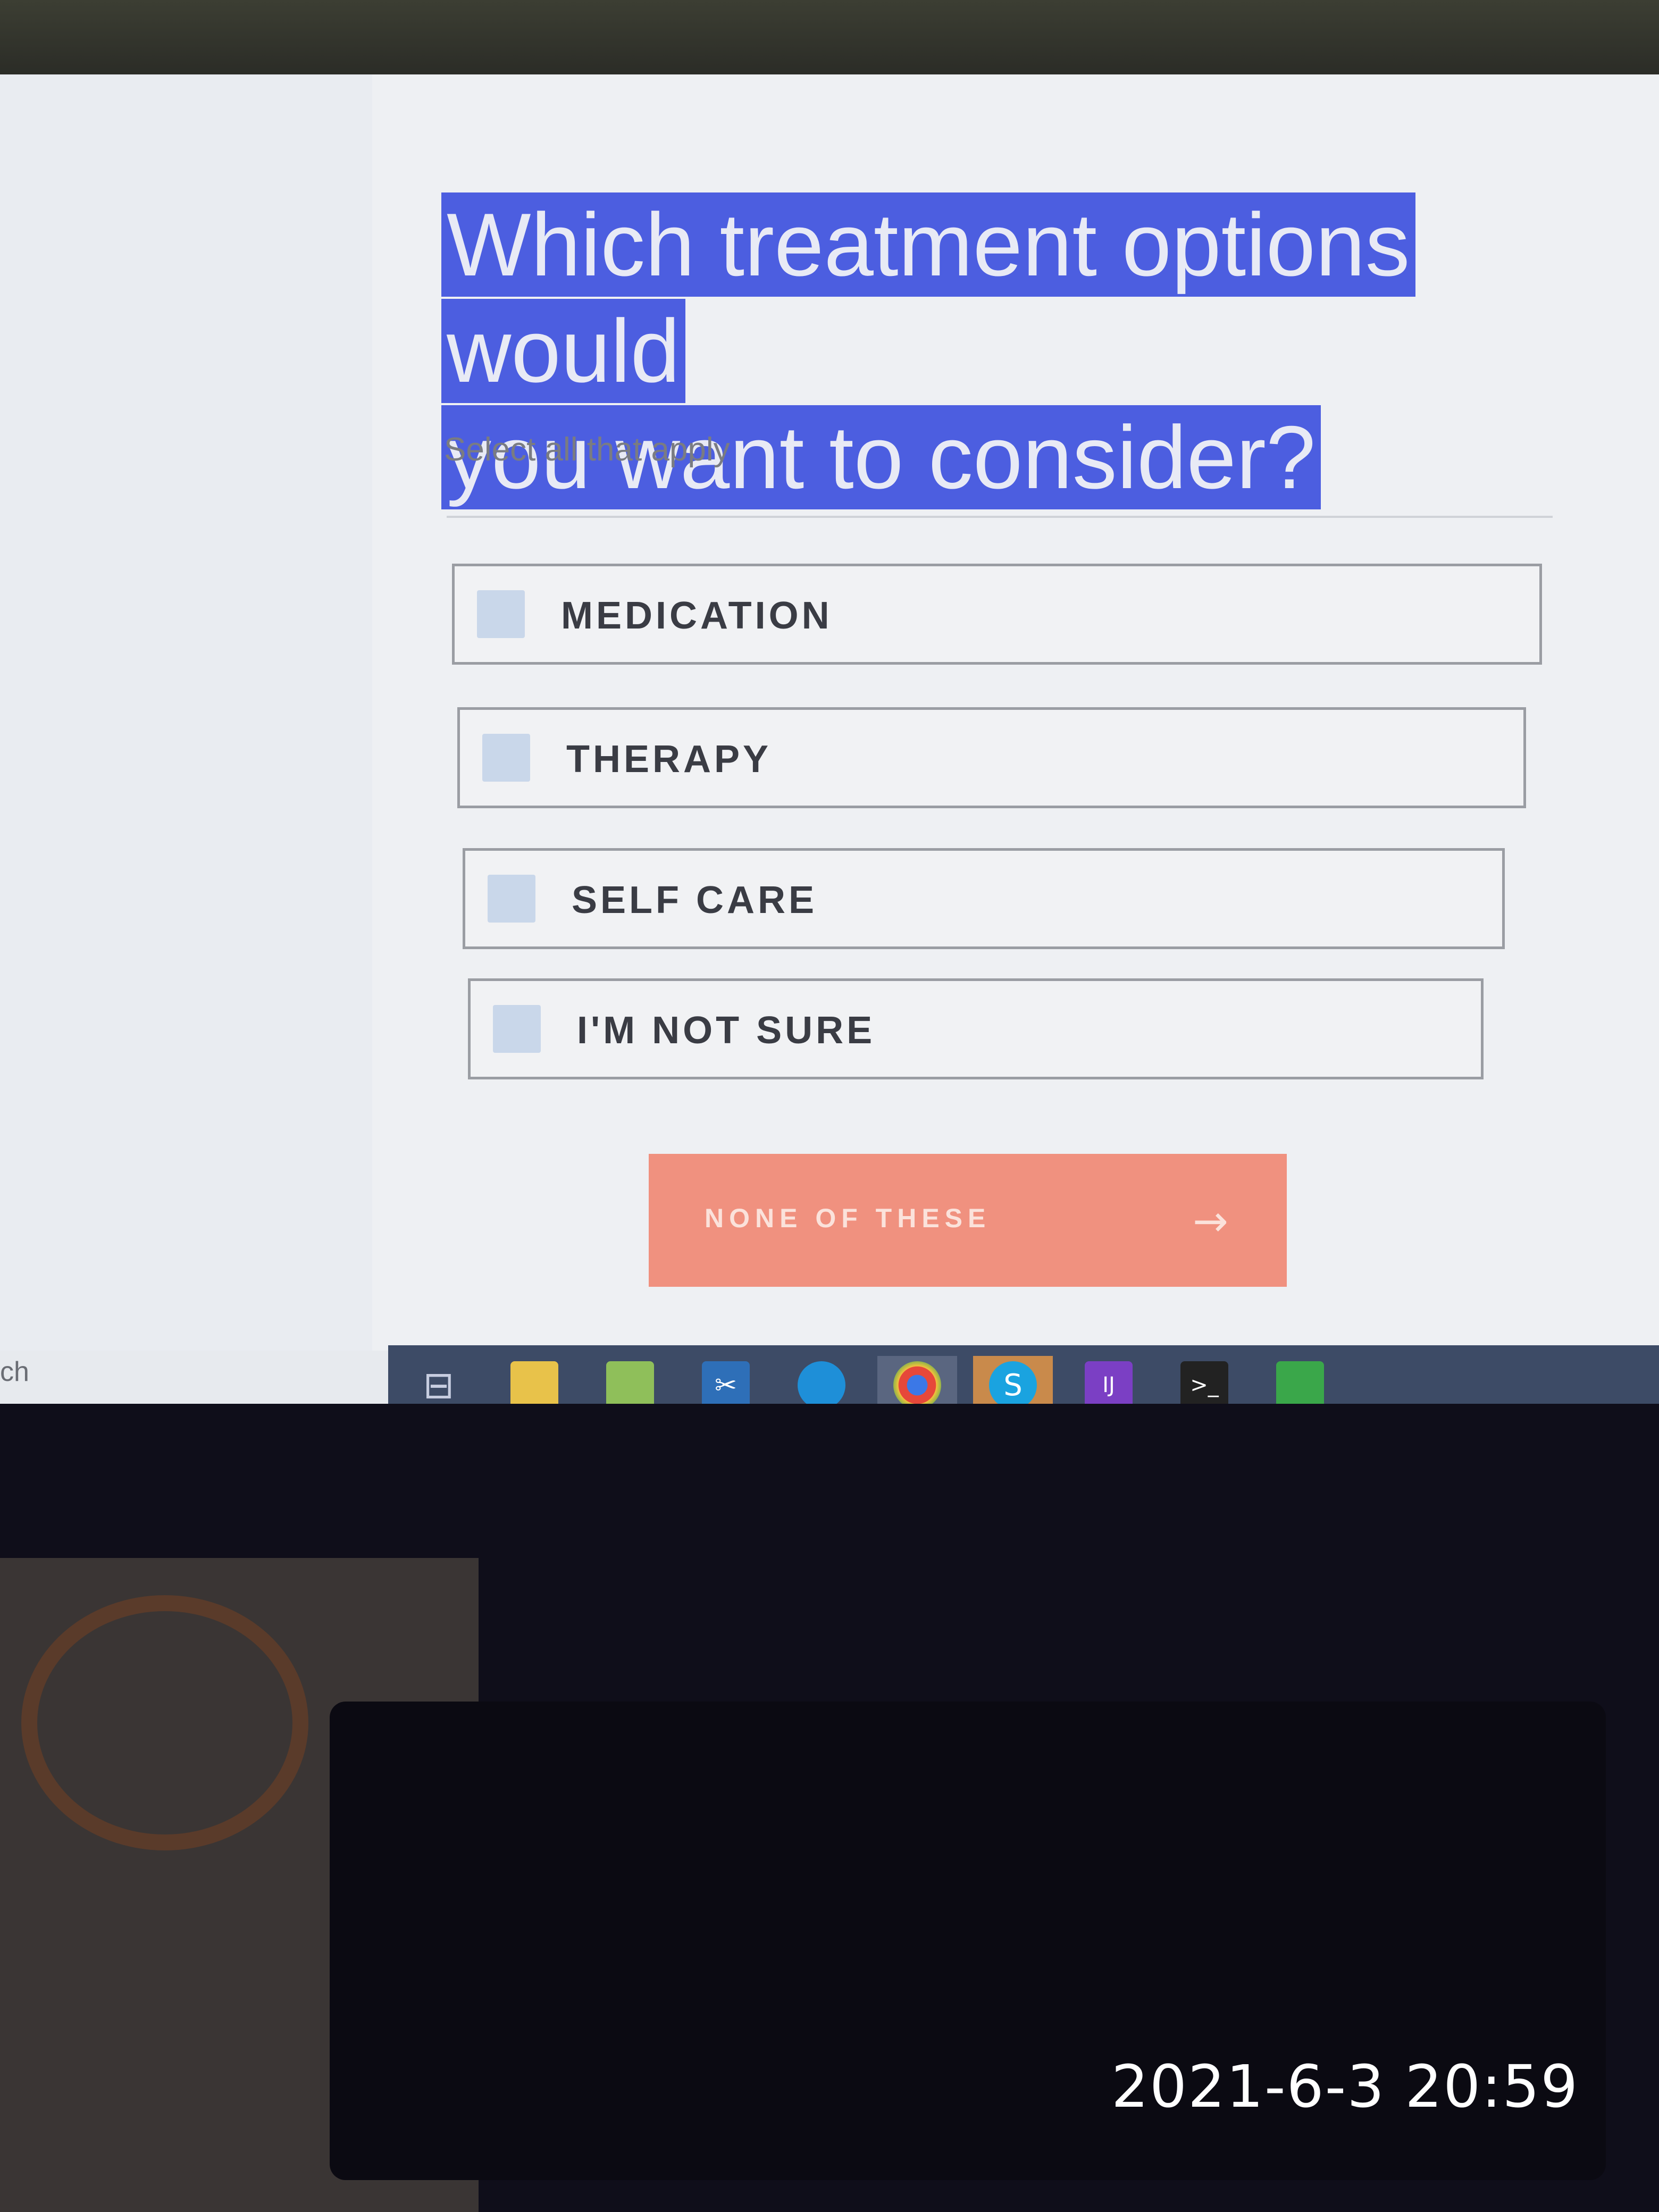 The image size is (1659, 2212). Describe the element at coordinates (991, 757) in the screenshot. I see `option-therapy: THERAPY` at that location.